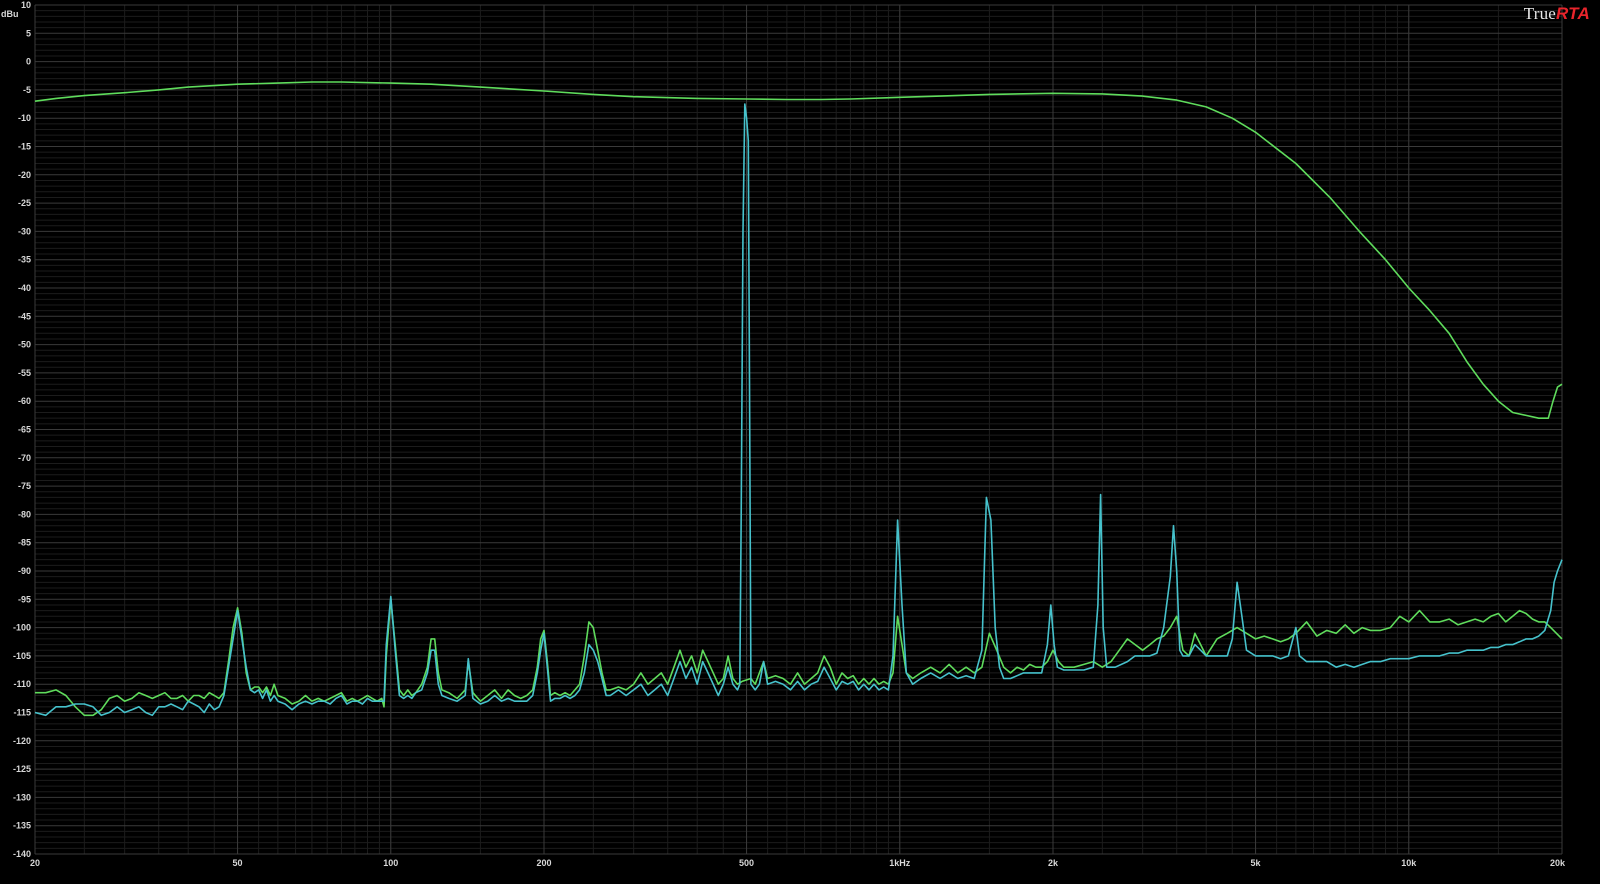 The width and height of the screenshot is (1600, 884). Describe the element at coordinates (10, 14) in the screenshot. I see `y-axis-unit-label: dBu` at that location.